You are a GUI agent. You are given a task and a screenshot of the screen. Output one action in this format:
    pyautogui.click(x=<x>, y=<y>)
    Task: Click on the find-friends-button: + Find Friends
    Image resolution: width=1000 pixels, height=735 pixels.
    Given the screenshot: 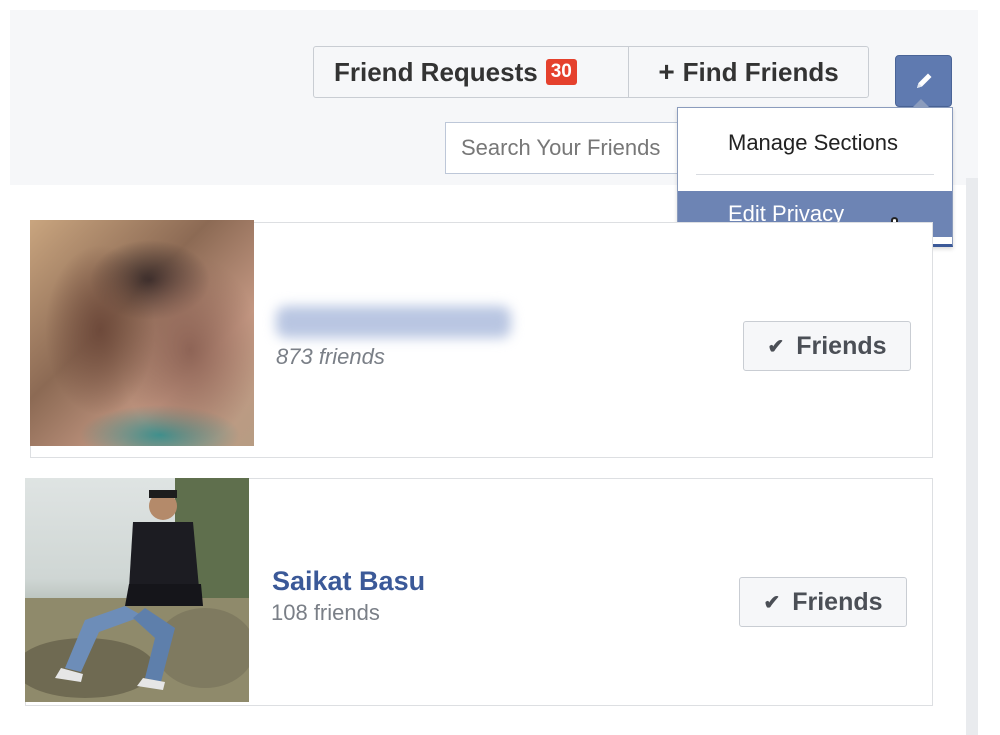 What is the action you would take?
    pyautogui.click(x=748, y=72)
    